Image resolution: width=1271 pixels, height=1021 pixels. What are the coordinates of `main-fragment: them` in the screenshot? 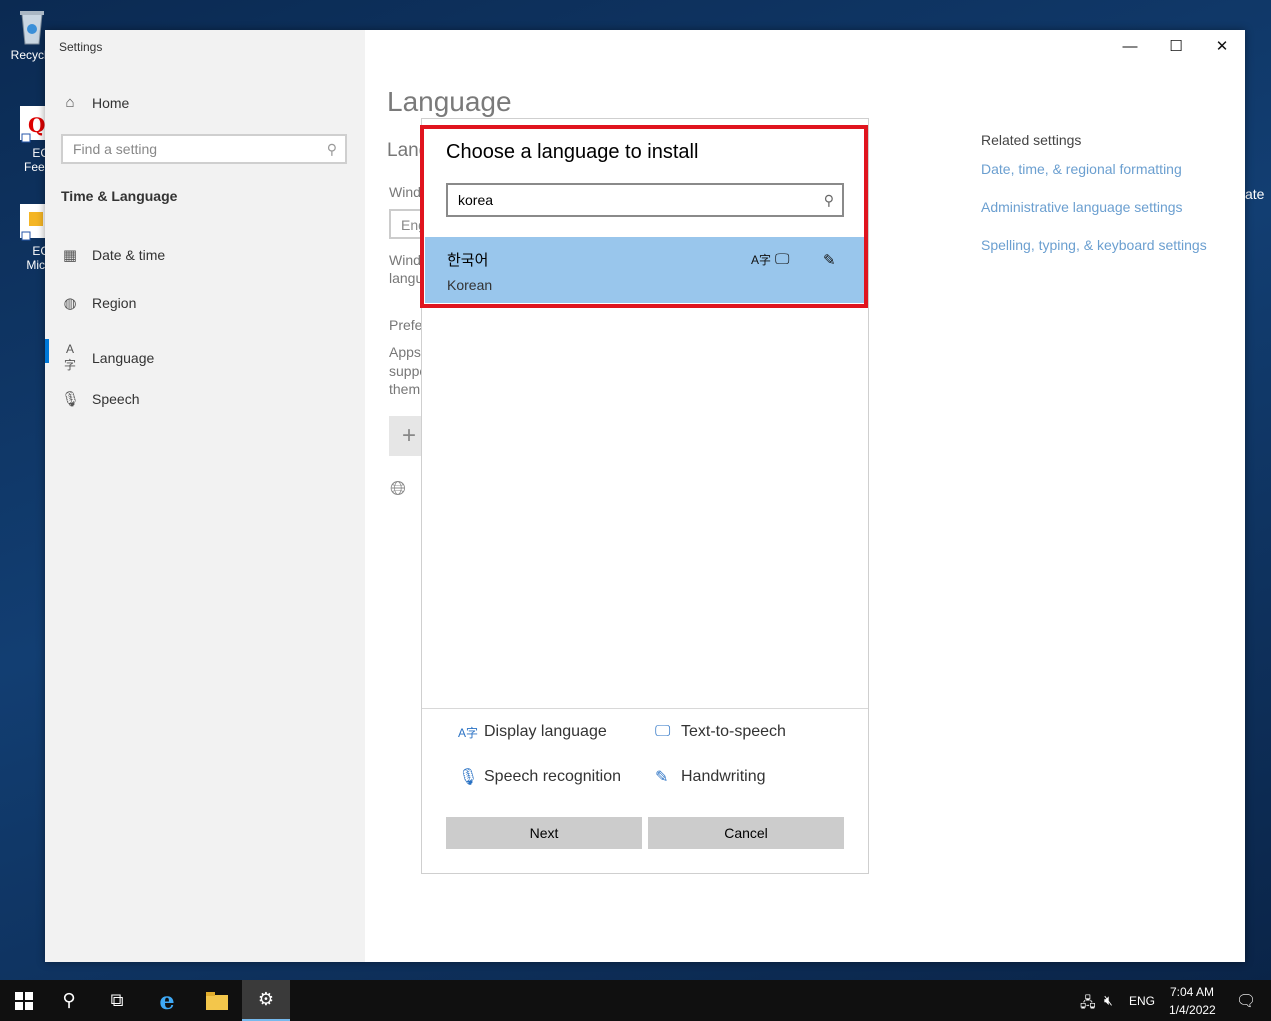 It's located at (405, 389).